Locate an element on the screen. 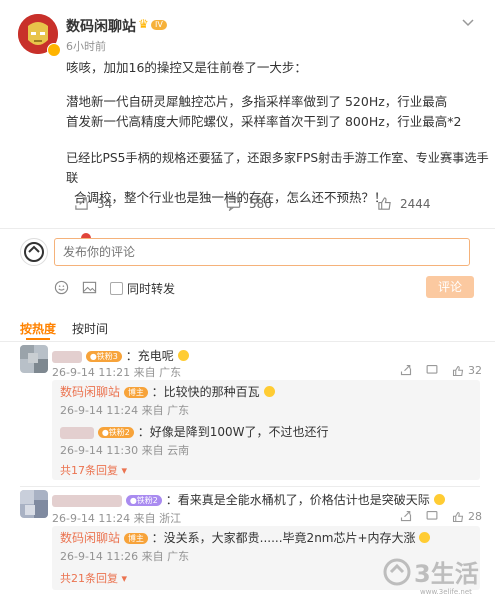 The height and width of the screenshot is (600, 495). like-button: 2444 is located at coordinates (404, 203).